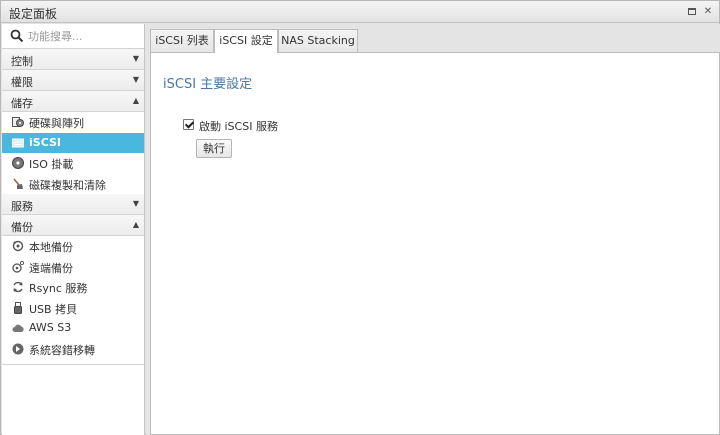 The height and width of the screenshot is (435, 720). What do you see at coordinates (18, 122) in the screenshot?
I see `disk-array-icon` at bounding box center [18, 122].